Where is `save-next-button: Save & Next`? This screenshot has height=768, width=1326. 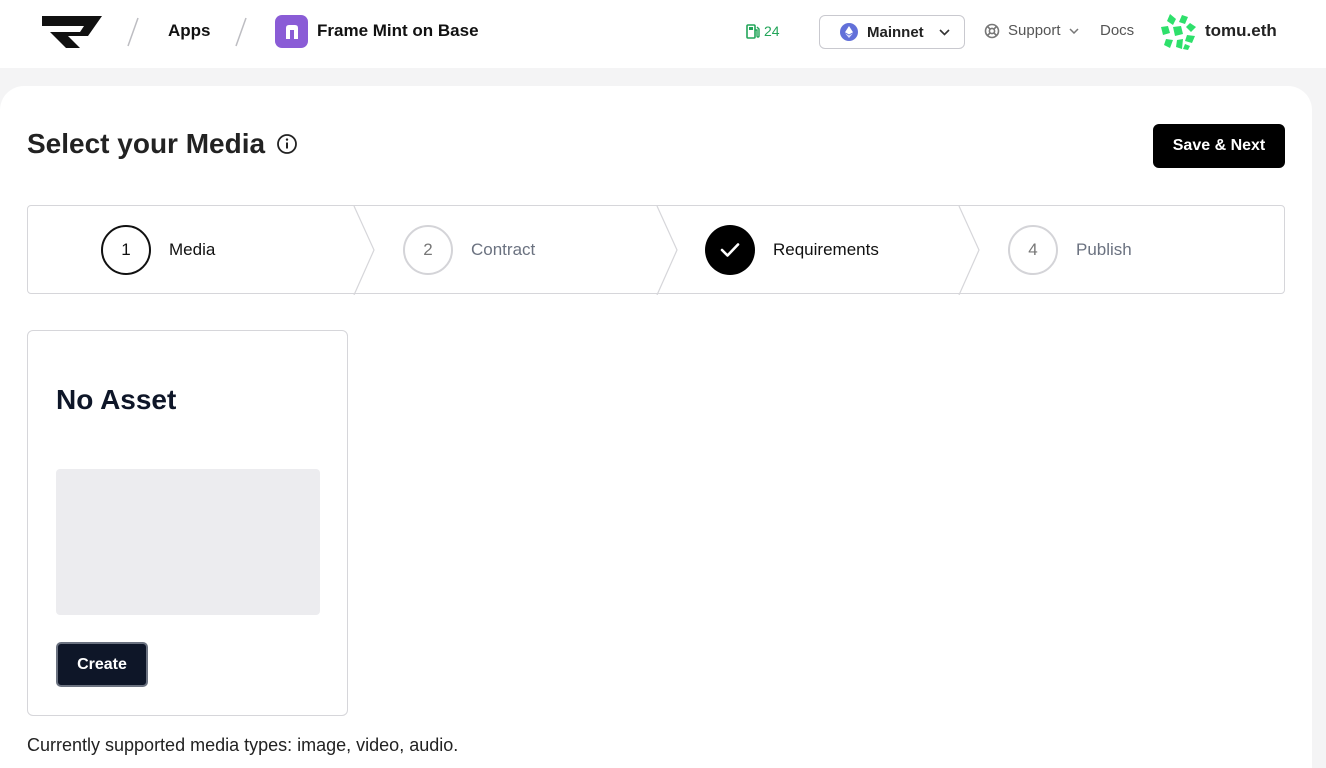
save-next-button: Save & Next is located at coordinates (1219, 146).